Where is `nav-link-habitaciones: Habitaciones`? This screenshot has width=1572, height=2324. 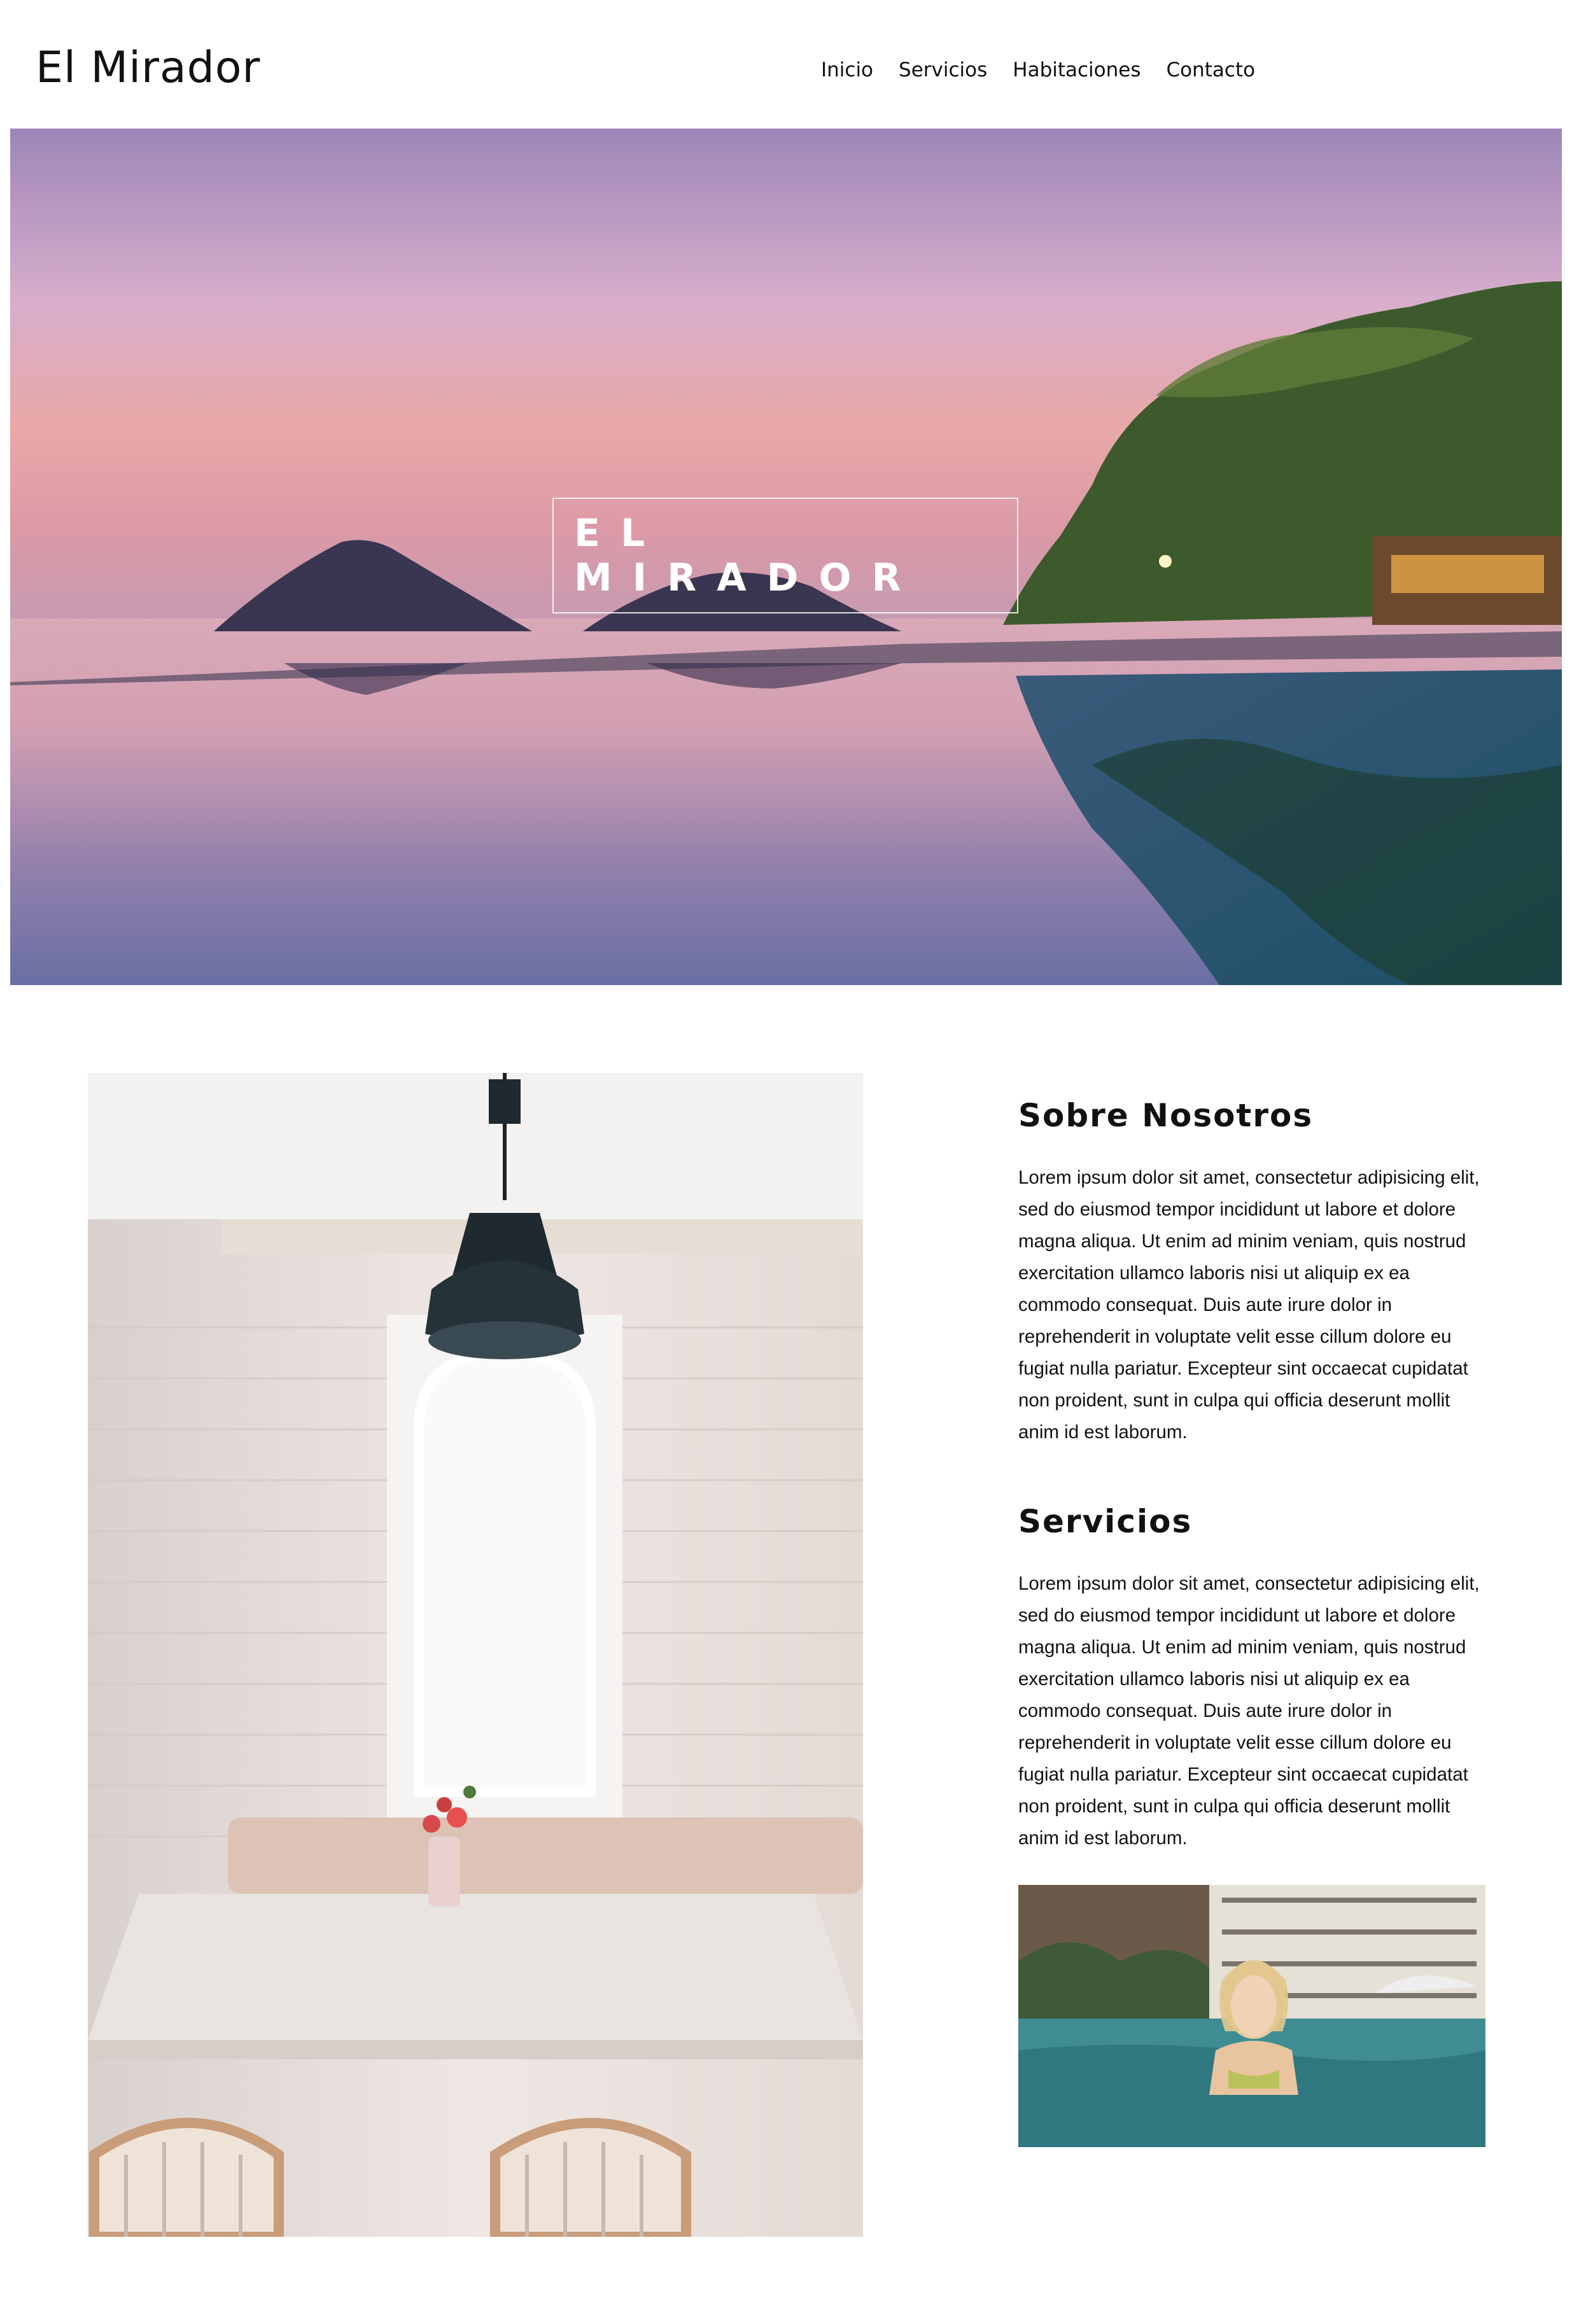
nav-link-habitaciones: Habitaciones is located at coordinates (1076, 70).